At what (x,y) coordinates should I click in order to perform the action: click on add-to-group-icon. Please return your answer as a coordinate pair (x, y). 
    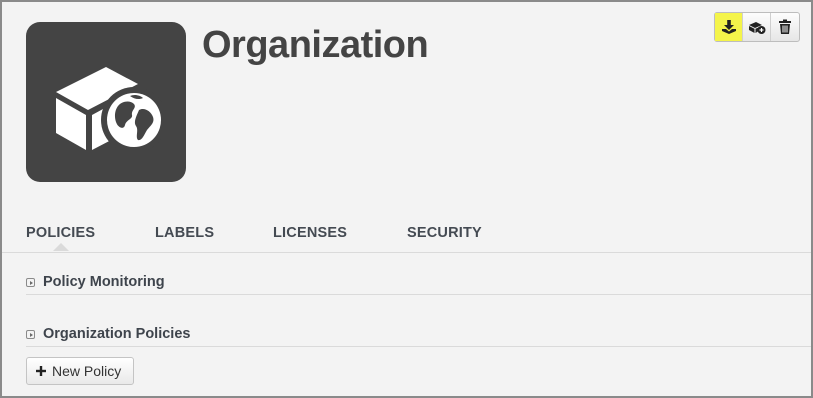
    Looking at the image, I should click on (756, 28).